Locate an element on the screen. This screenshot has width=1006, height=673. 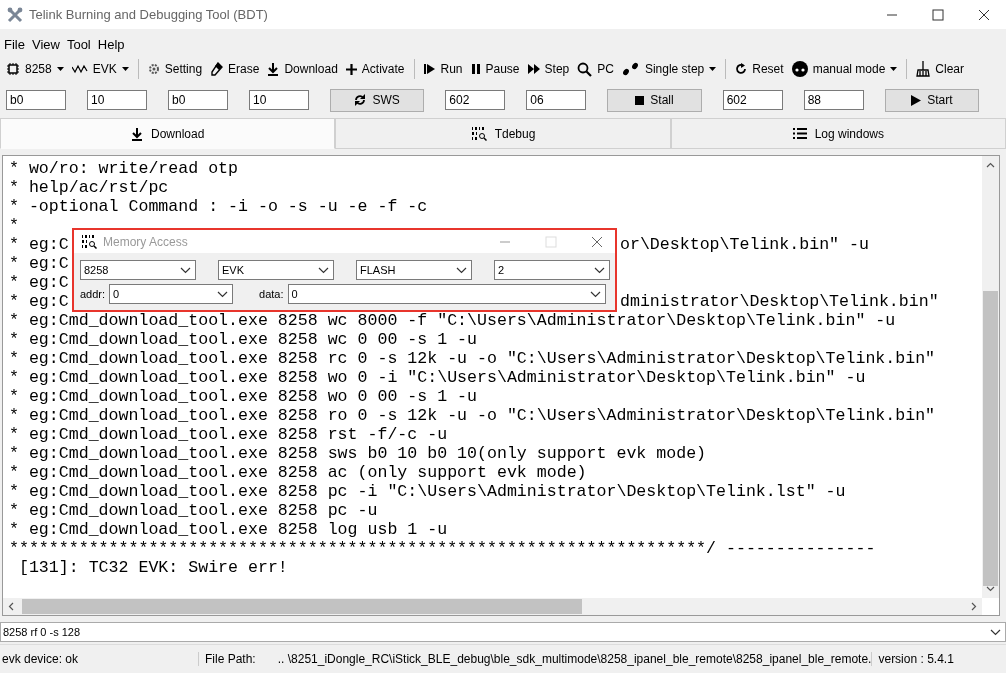
status-text: evk device: ok is located at coordinates (40, 659).